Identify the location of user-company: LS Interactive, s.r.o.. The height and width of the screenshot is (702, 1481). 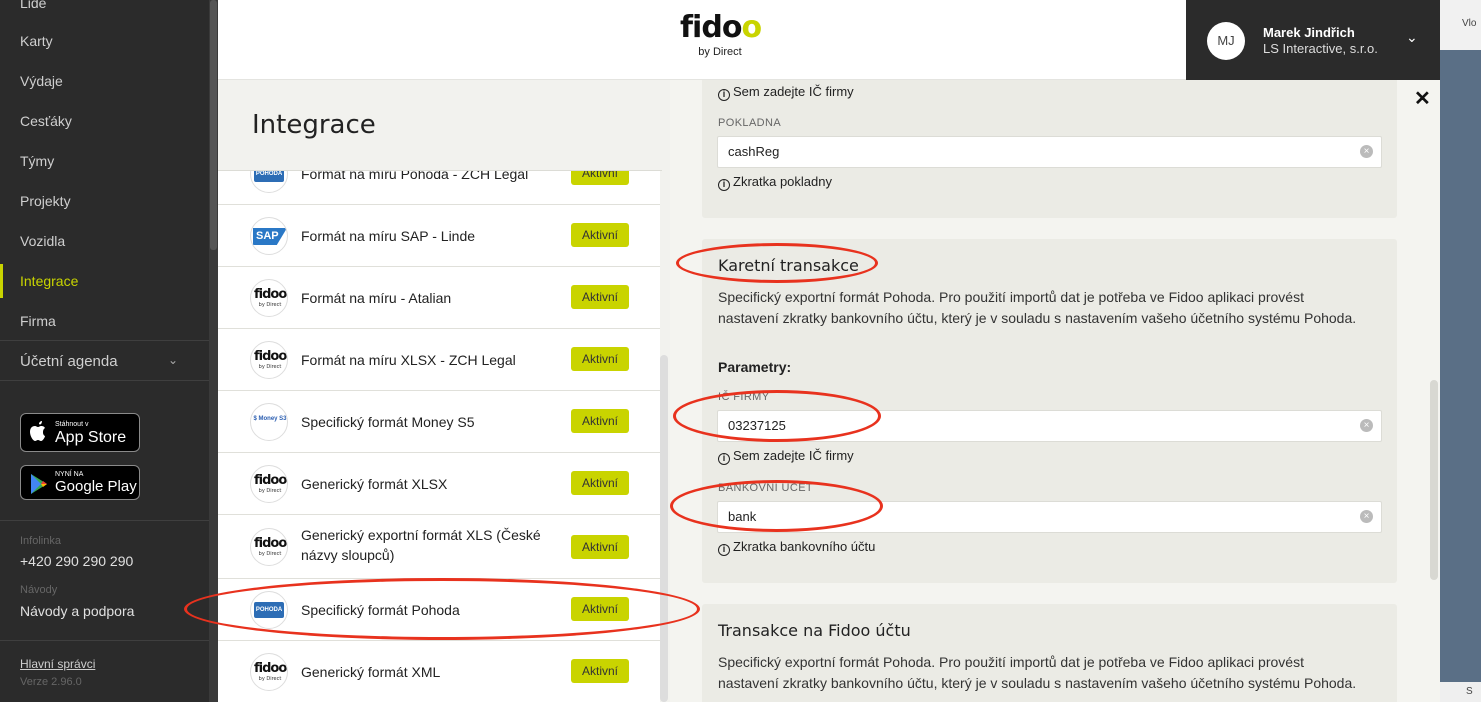
(1320, 48).